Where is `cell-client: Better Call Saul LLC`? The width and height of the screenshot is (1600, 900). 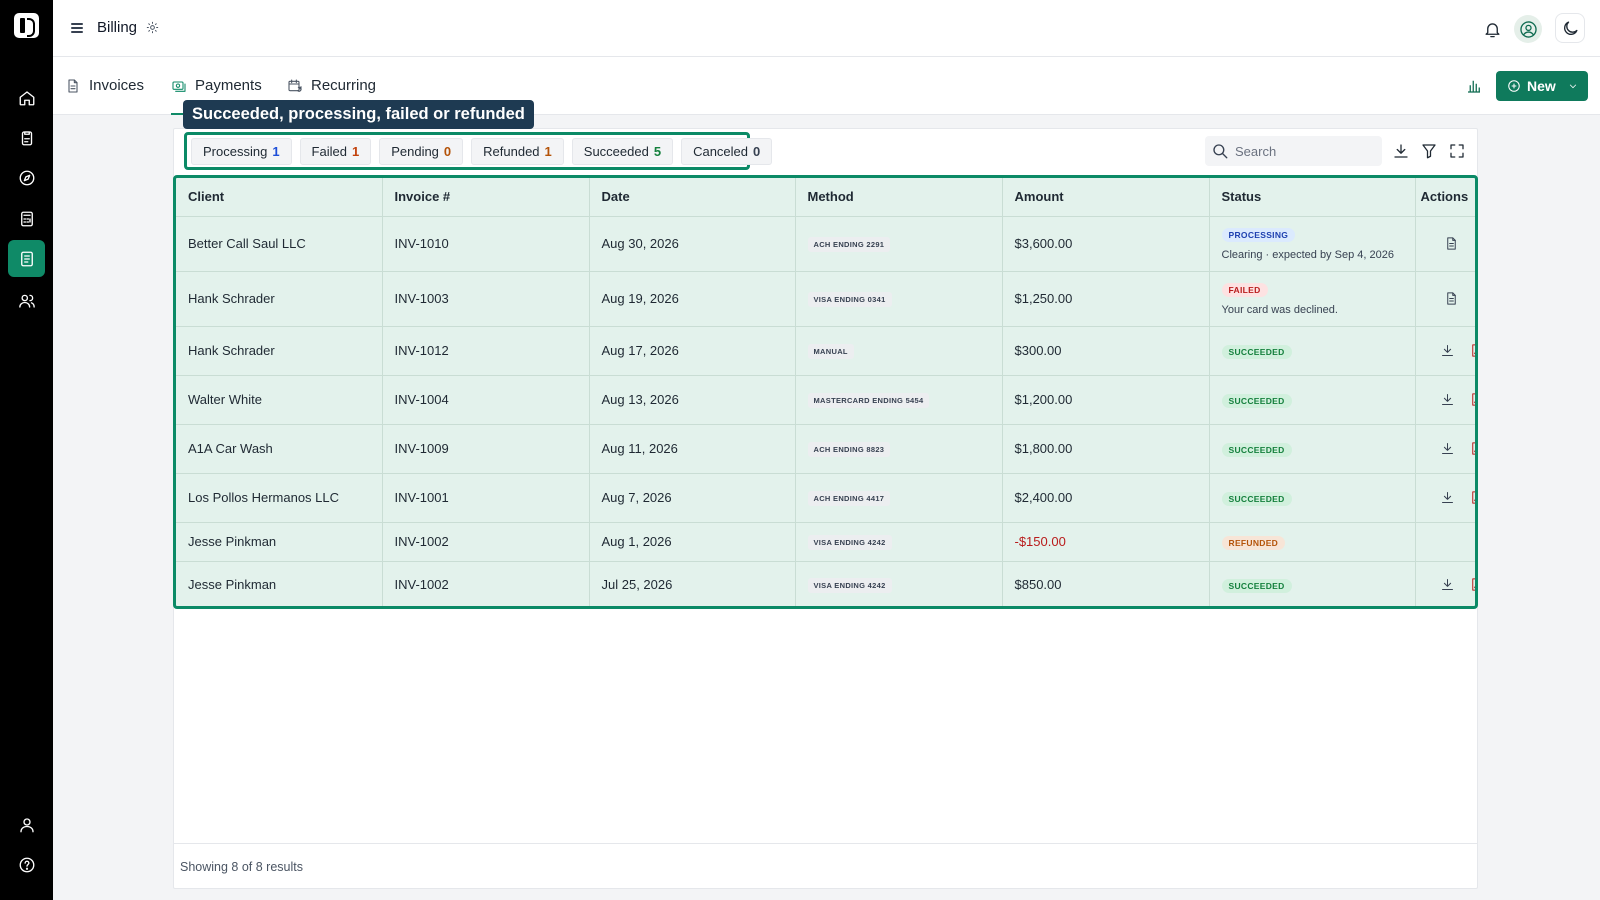 cell-client: Better Call Saul LLC is located at coordinates (279, 244).